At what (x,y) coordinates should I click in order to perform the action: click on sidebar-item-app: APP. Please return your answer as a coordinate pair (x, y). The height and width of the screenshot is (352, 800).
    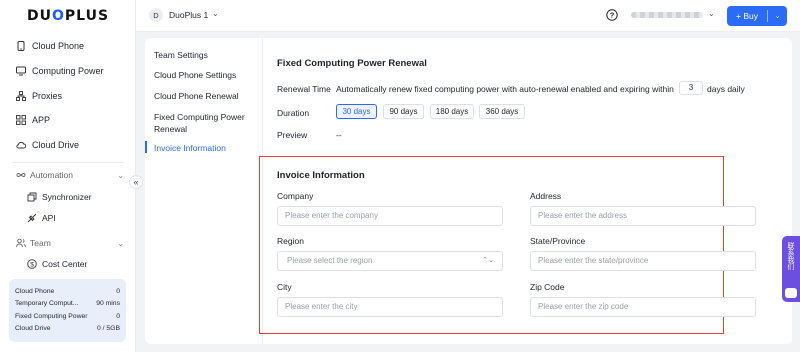
    Looking at the image, I should click on (33, 120).